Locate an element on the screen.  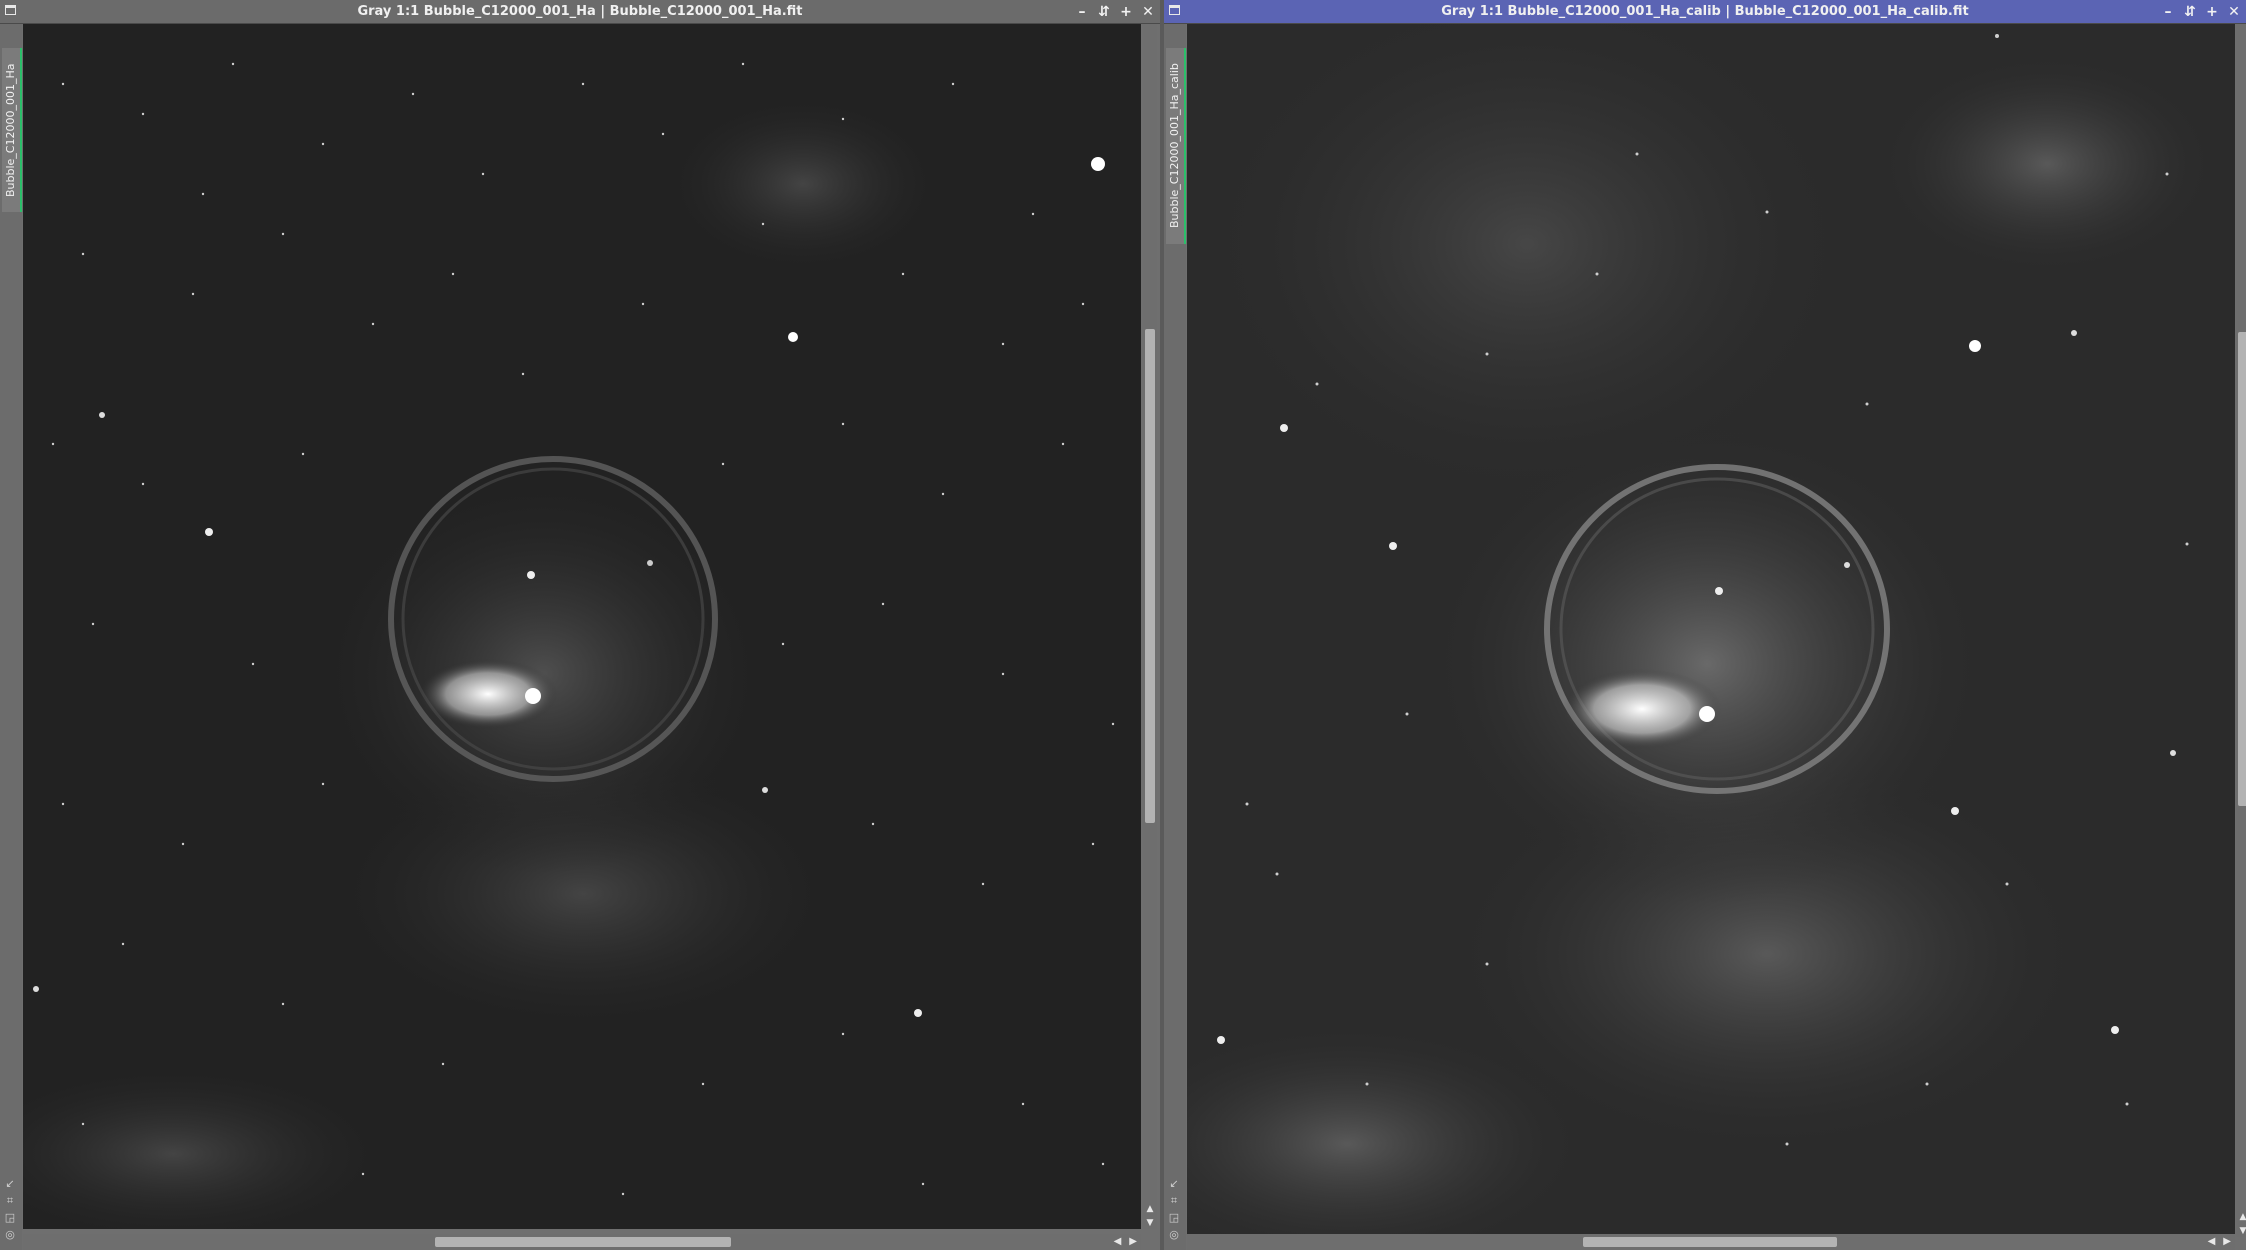
view-id-label-right: Bubble_C12000_001_Ha_calib is located at coordinates (1174, 146).